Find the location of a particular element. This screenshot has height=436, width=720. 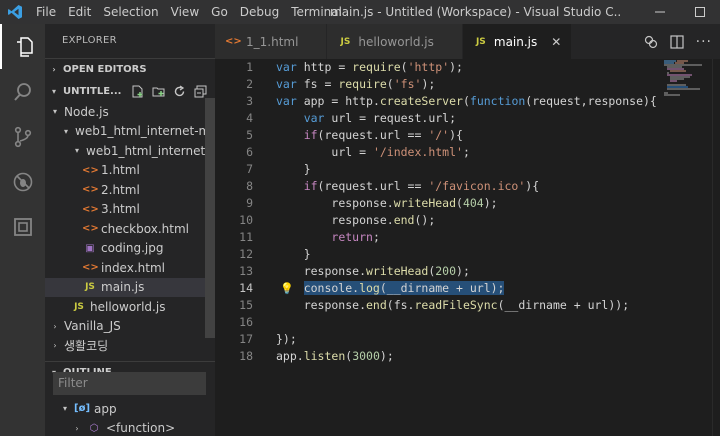

folder-item: › 생활코딩 is located at coordinates (130, 346).